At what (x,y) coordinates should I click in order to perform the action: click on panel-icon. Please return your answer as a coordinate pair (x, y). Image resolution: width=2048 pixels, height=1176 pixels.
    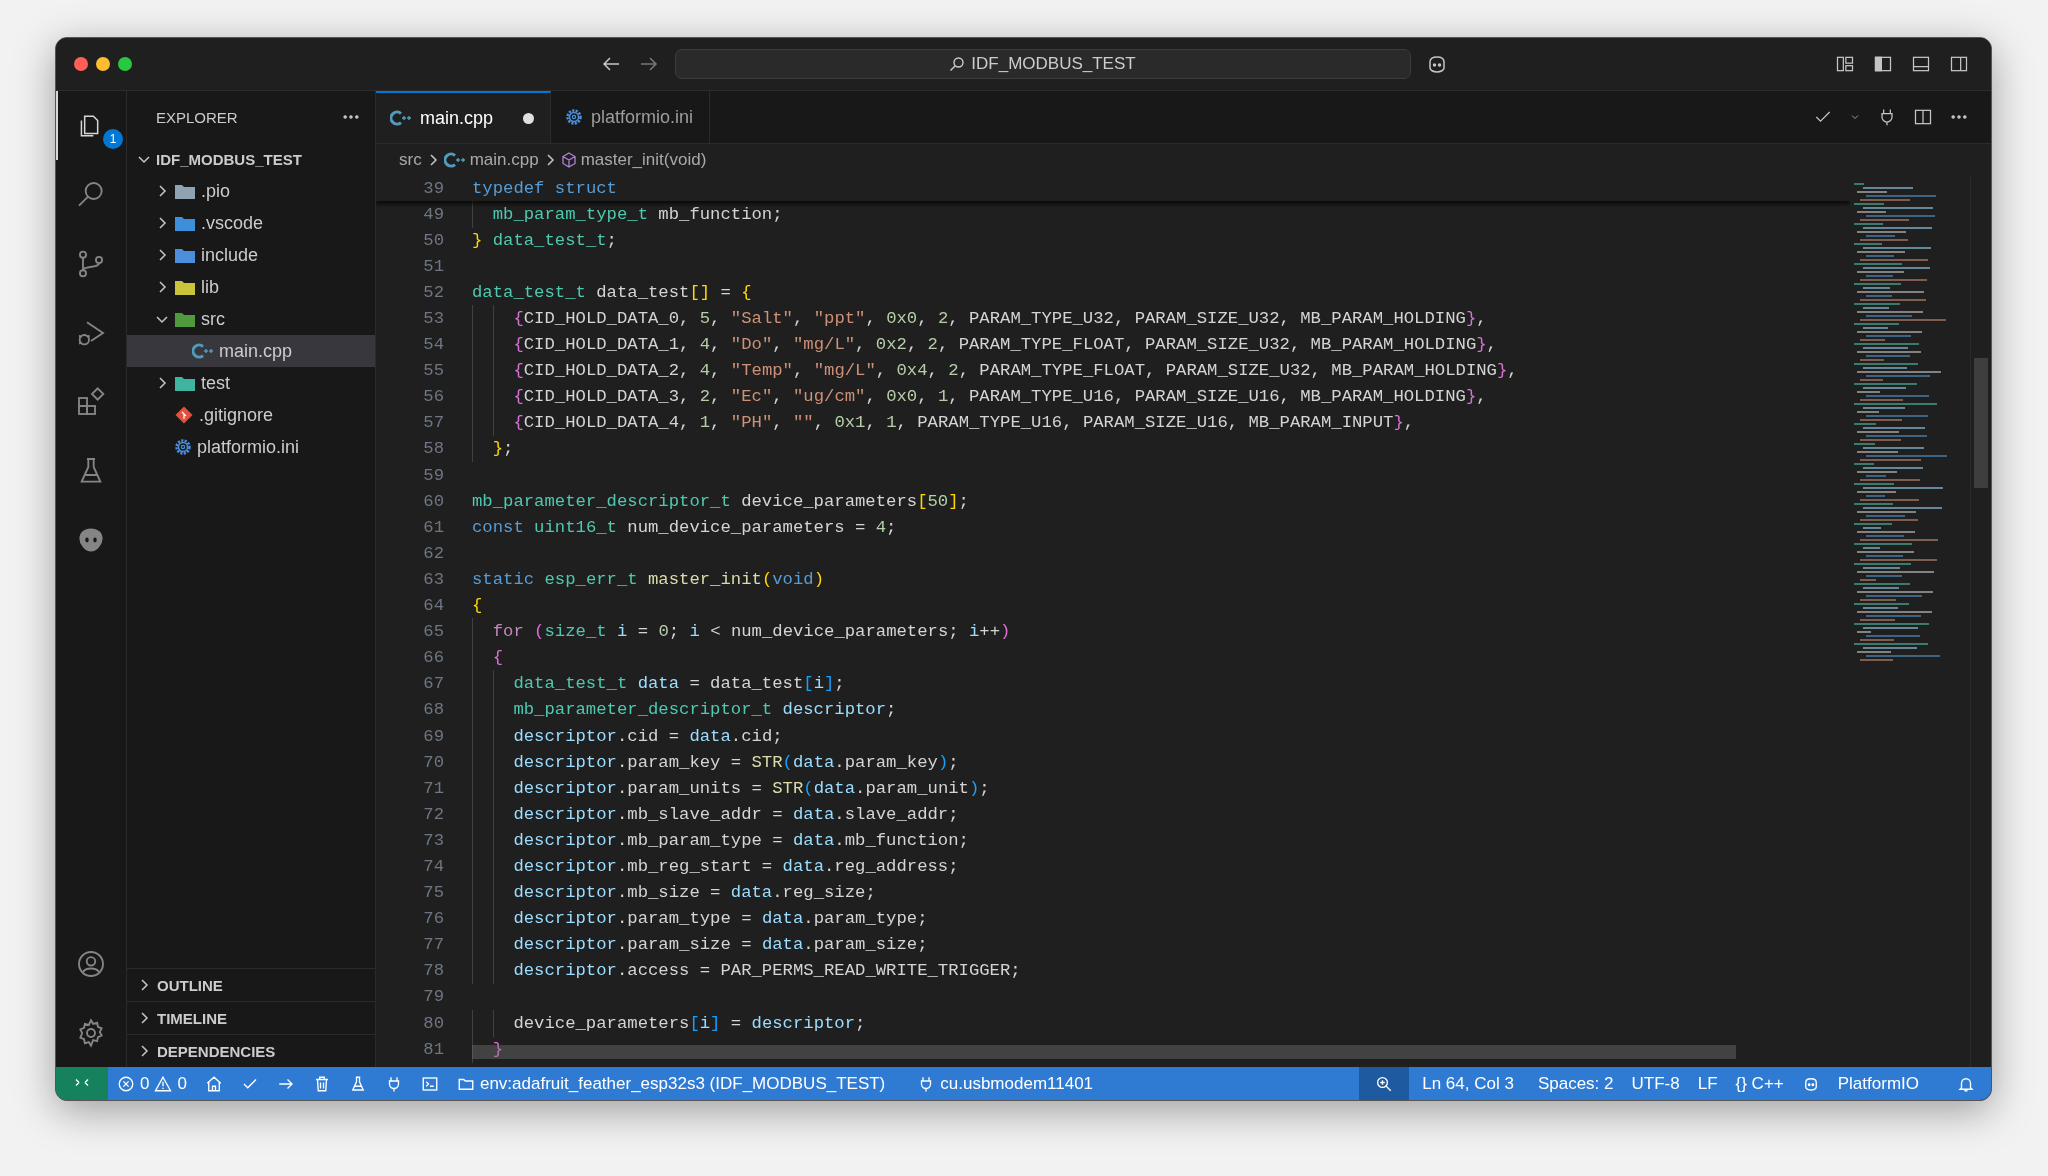
    Looking at the image, I should click on (1921, 64).